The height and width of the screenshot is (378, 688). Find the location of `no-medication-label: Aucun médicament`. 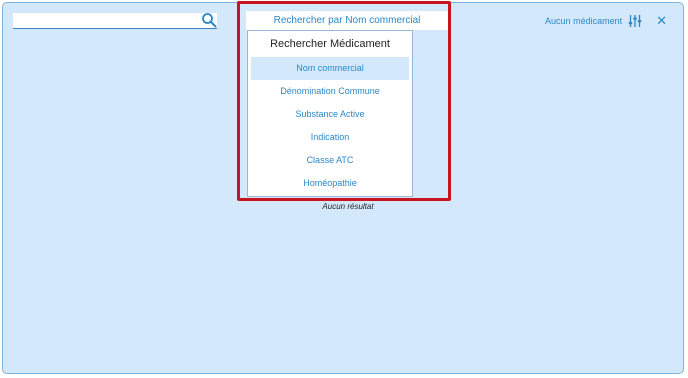

no-medication-label: Aucun médicament is located at coordinates (584, 21).